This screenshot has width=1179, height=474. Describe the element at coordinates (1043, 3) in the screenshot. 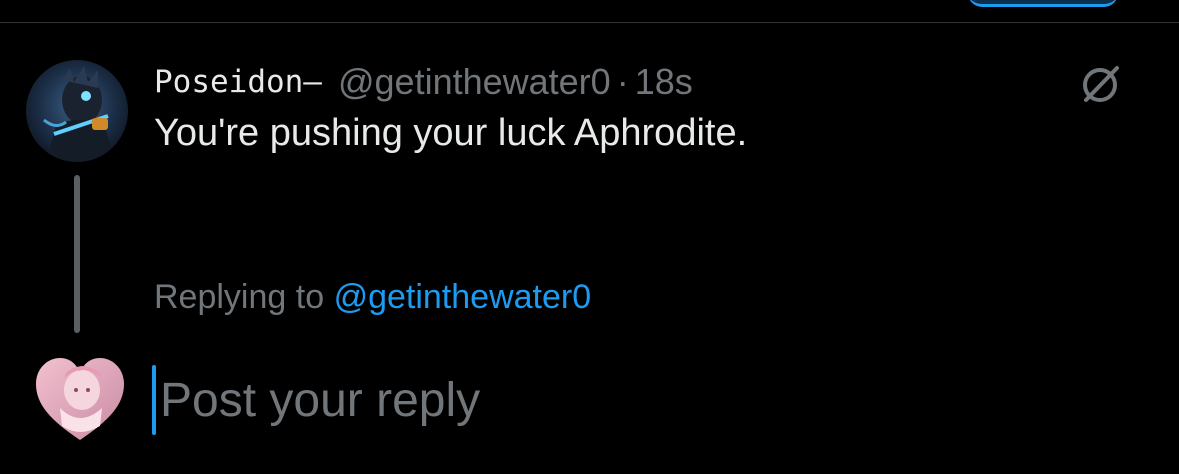

I see `top-action-button-edge` at that location.